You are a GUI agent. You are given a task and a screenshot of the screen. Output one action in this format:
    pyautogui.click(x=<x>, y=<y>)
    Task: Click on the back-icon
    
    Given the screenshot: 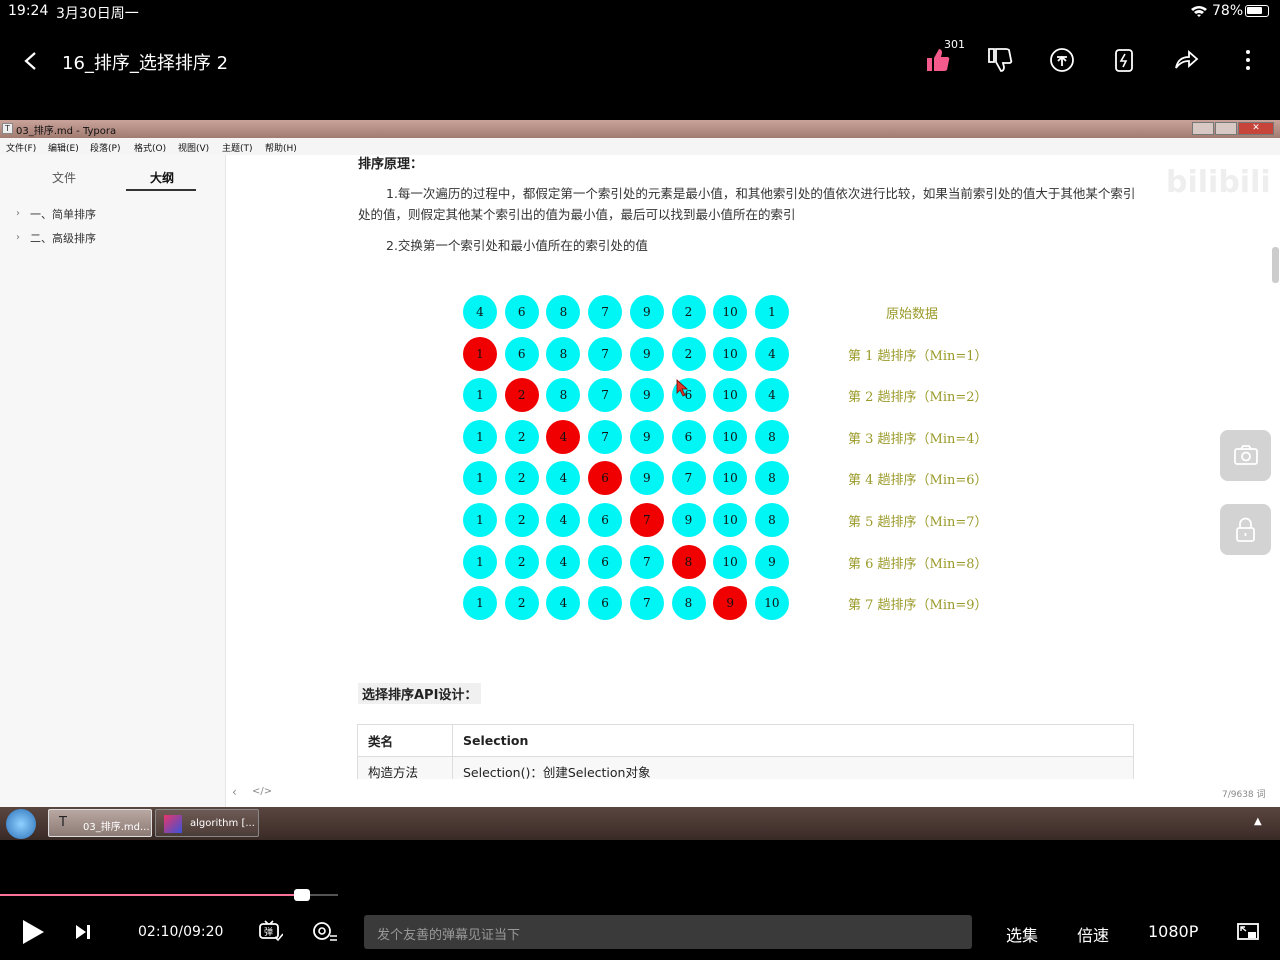 What is the action you would take?
    pyautogui.click(x=31, y=61)
    